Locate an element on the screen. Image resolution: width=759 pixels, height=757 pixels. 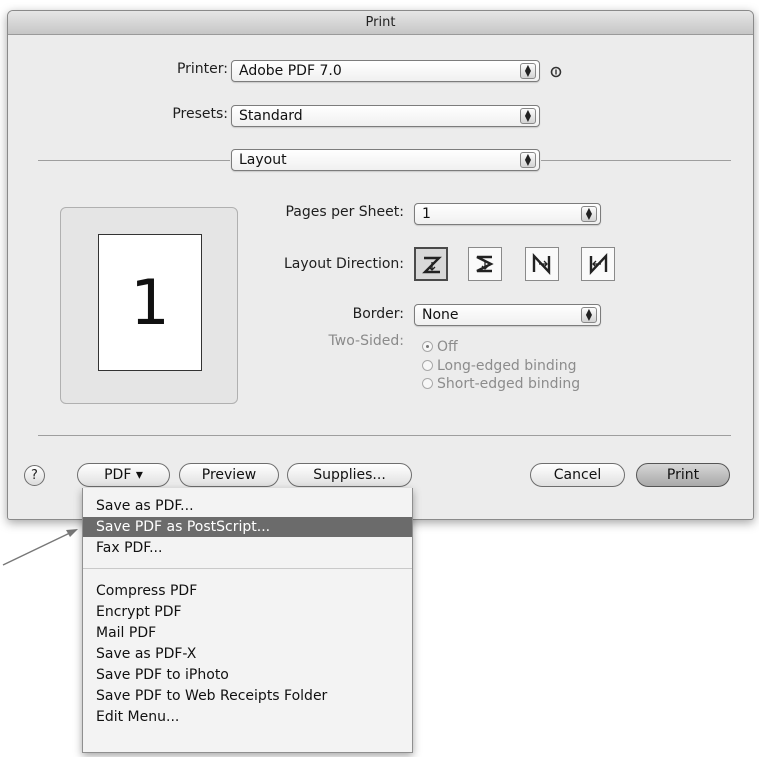
two-sided-short-edge-radio: Short-edged binding is located at coordinates (501, 384).